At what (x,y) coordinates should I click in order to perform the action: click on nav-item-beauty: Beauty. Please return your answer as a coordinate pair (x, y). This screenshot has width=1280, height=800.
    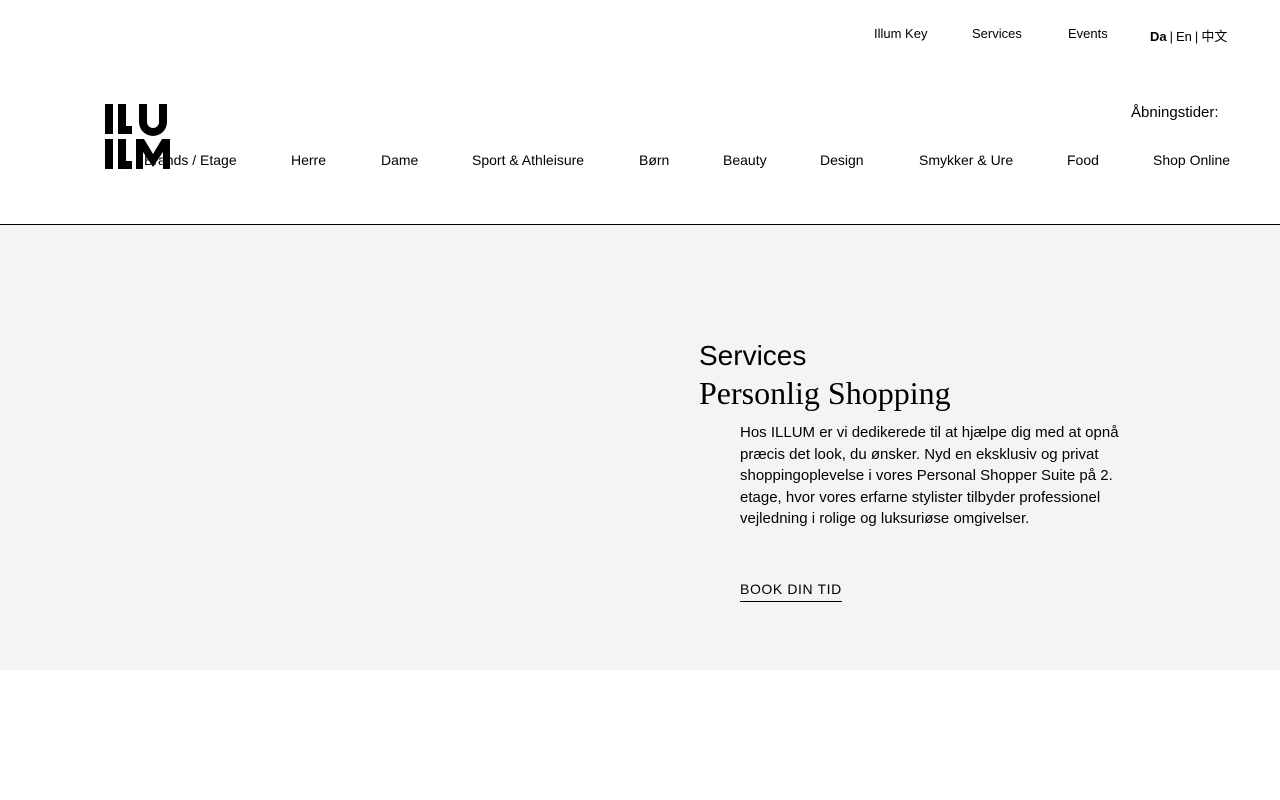
    Looking at the image, I should click on (745, 160).